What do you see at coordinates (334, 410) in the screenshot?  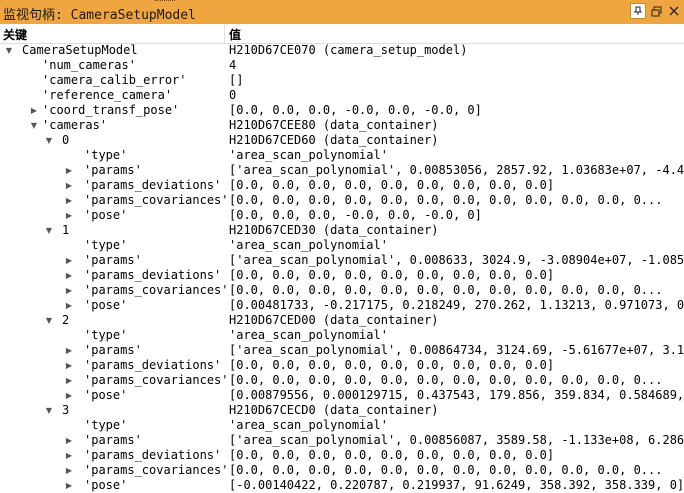 I see `row-value: H210D67CECD0 (data_container)` at bounding box center [334, 410].